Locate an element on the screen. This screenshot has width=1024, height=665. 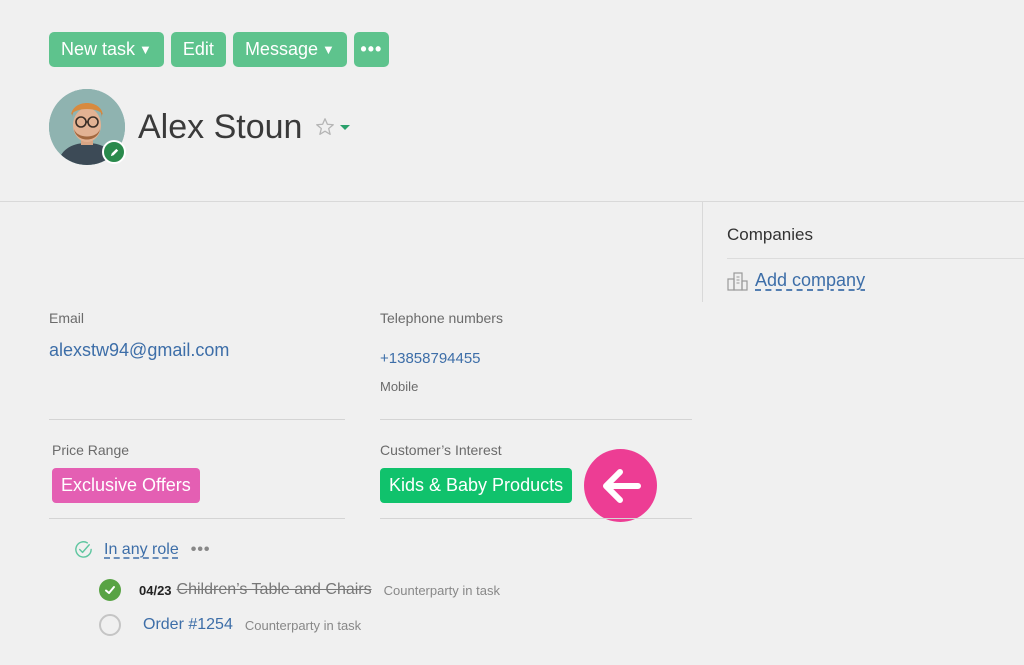
price-range-tag: Exclusive Offers is located at coordinates (126, 485).